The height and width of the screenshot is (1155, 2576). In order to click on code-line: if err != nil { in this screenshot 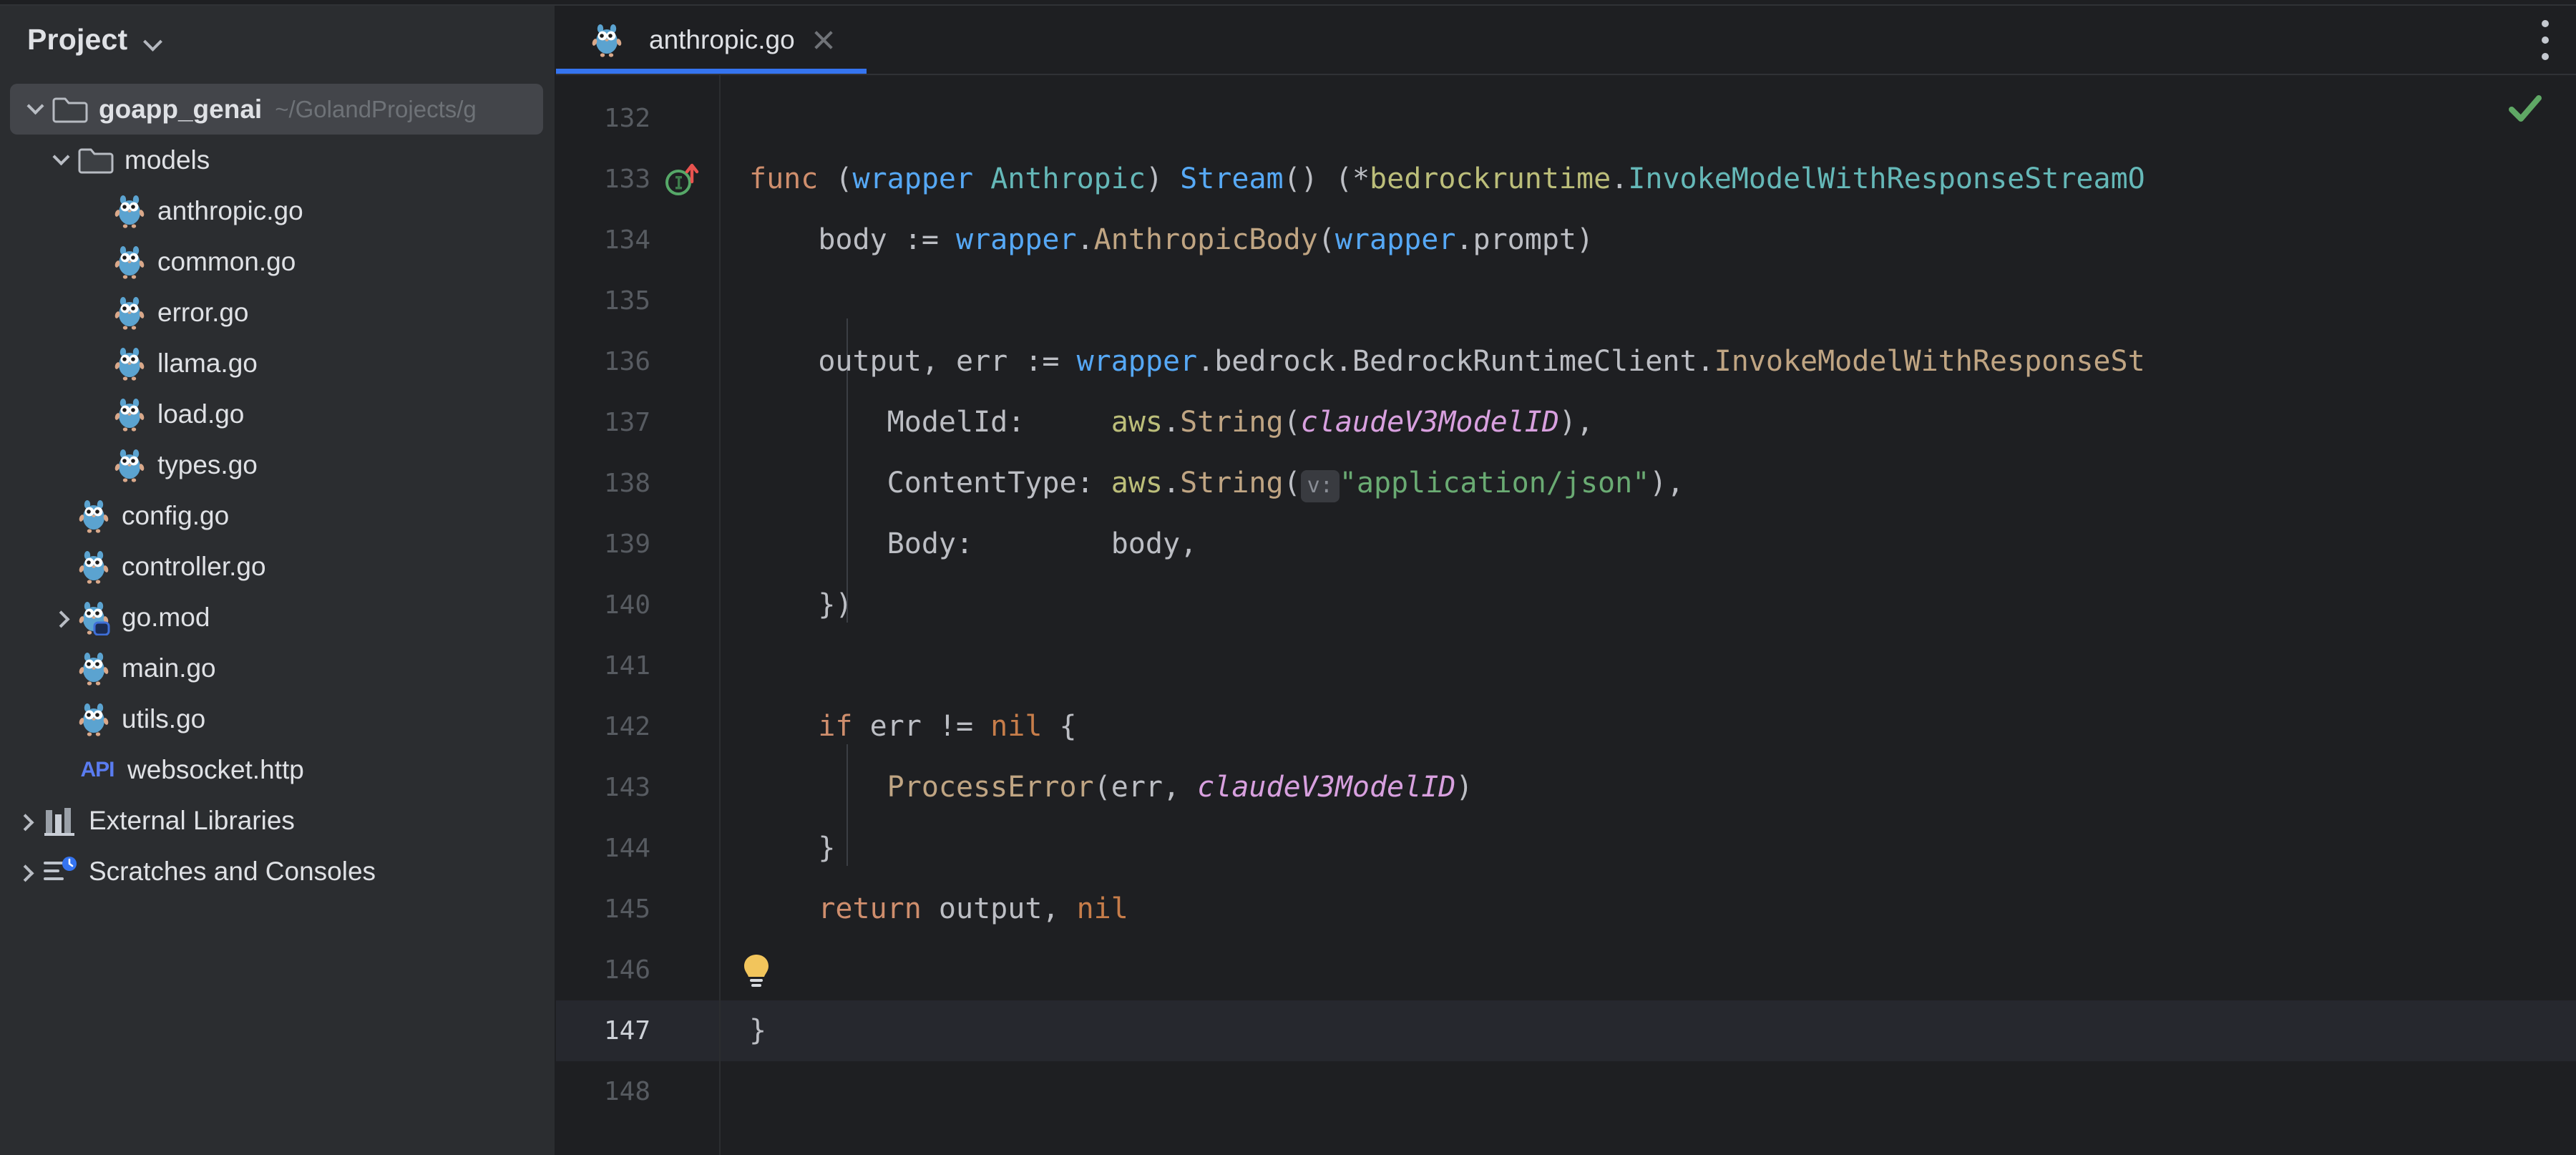, I will do `click(898, 726)`.